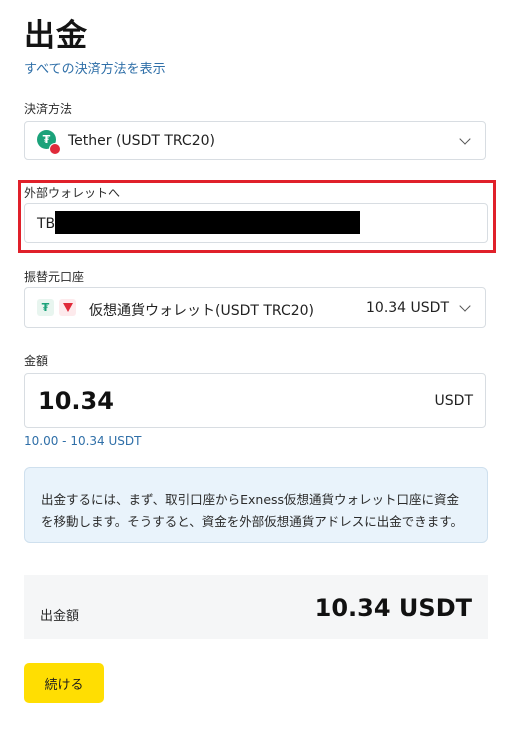 The image size is (513, 732). Describe the element at coordinates (48, 109) in the screenshot. I see `payment-method-label: 決済方法` at that location.